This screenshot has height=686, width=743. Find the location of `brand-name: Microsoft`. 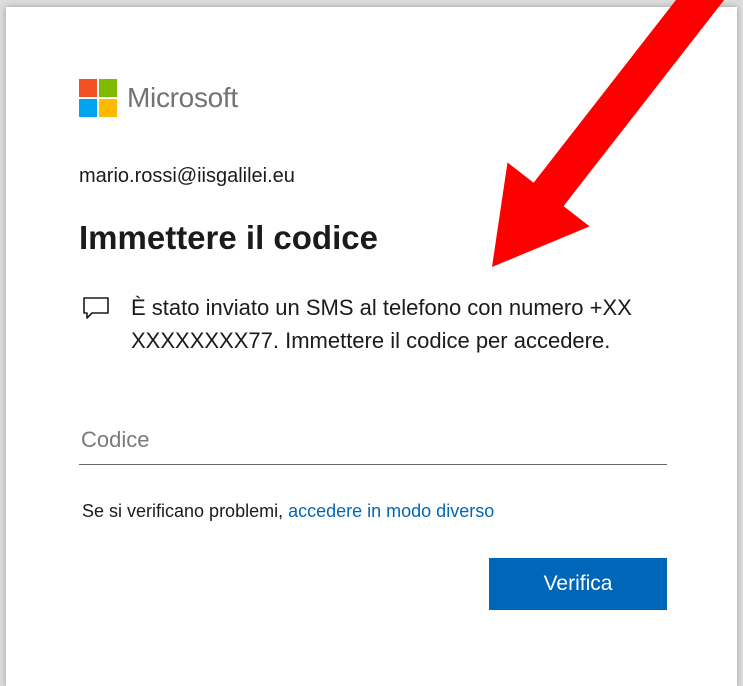

brand-name: Microsoft is located at coordinates (182, 97).